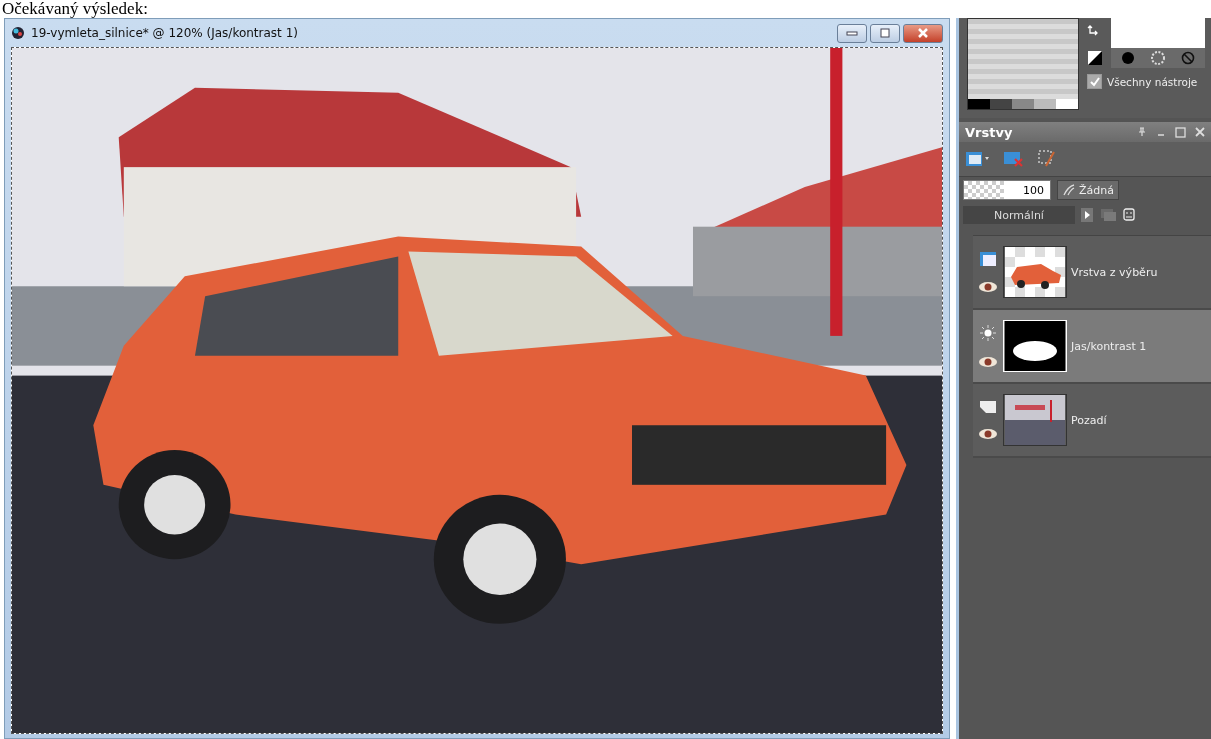 The width and height of the screenshot is (1211, 739). What do you see at coordinates (988, 407) in the screenshot?
I see `background-layer-icon` at bounding box center [988, 407].